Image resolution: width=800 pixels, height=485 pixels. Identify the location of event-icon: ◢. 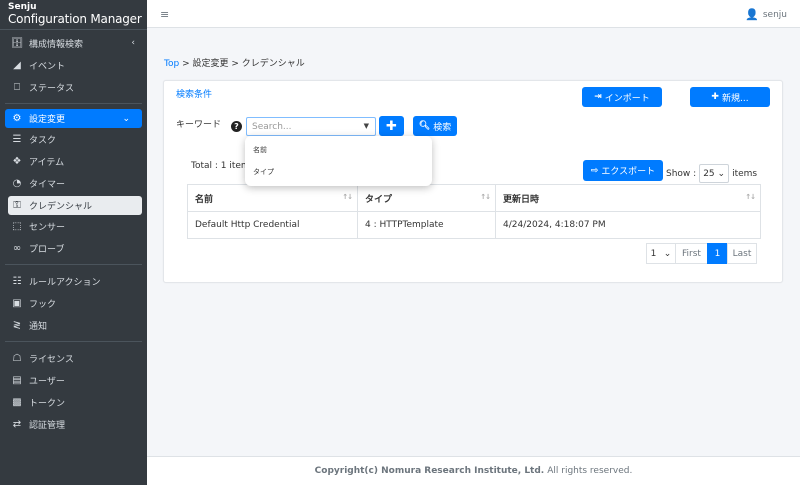
(17, 65).